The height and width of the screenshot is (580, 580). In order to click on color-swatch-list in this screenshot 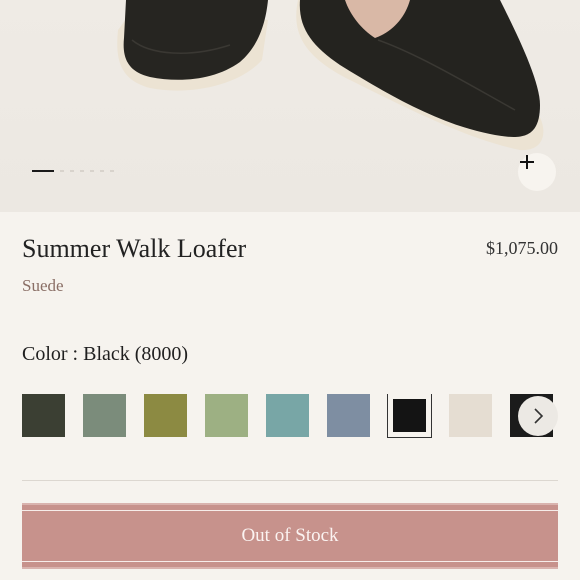, I will do `click(290, 416)`.